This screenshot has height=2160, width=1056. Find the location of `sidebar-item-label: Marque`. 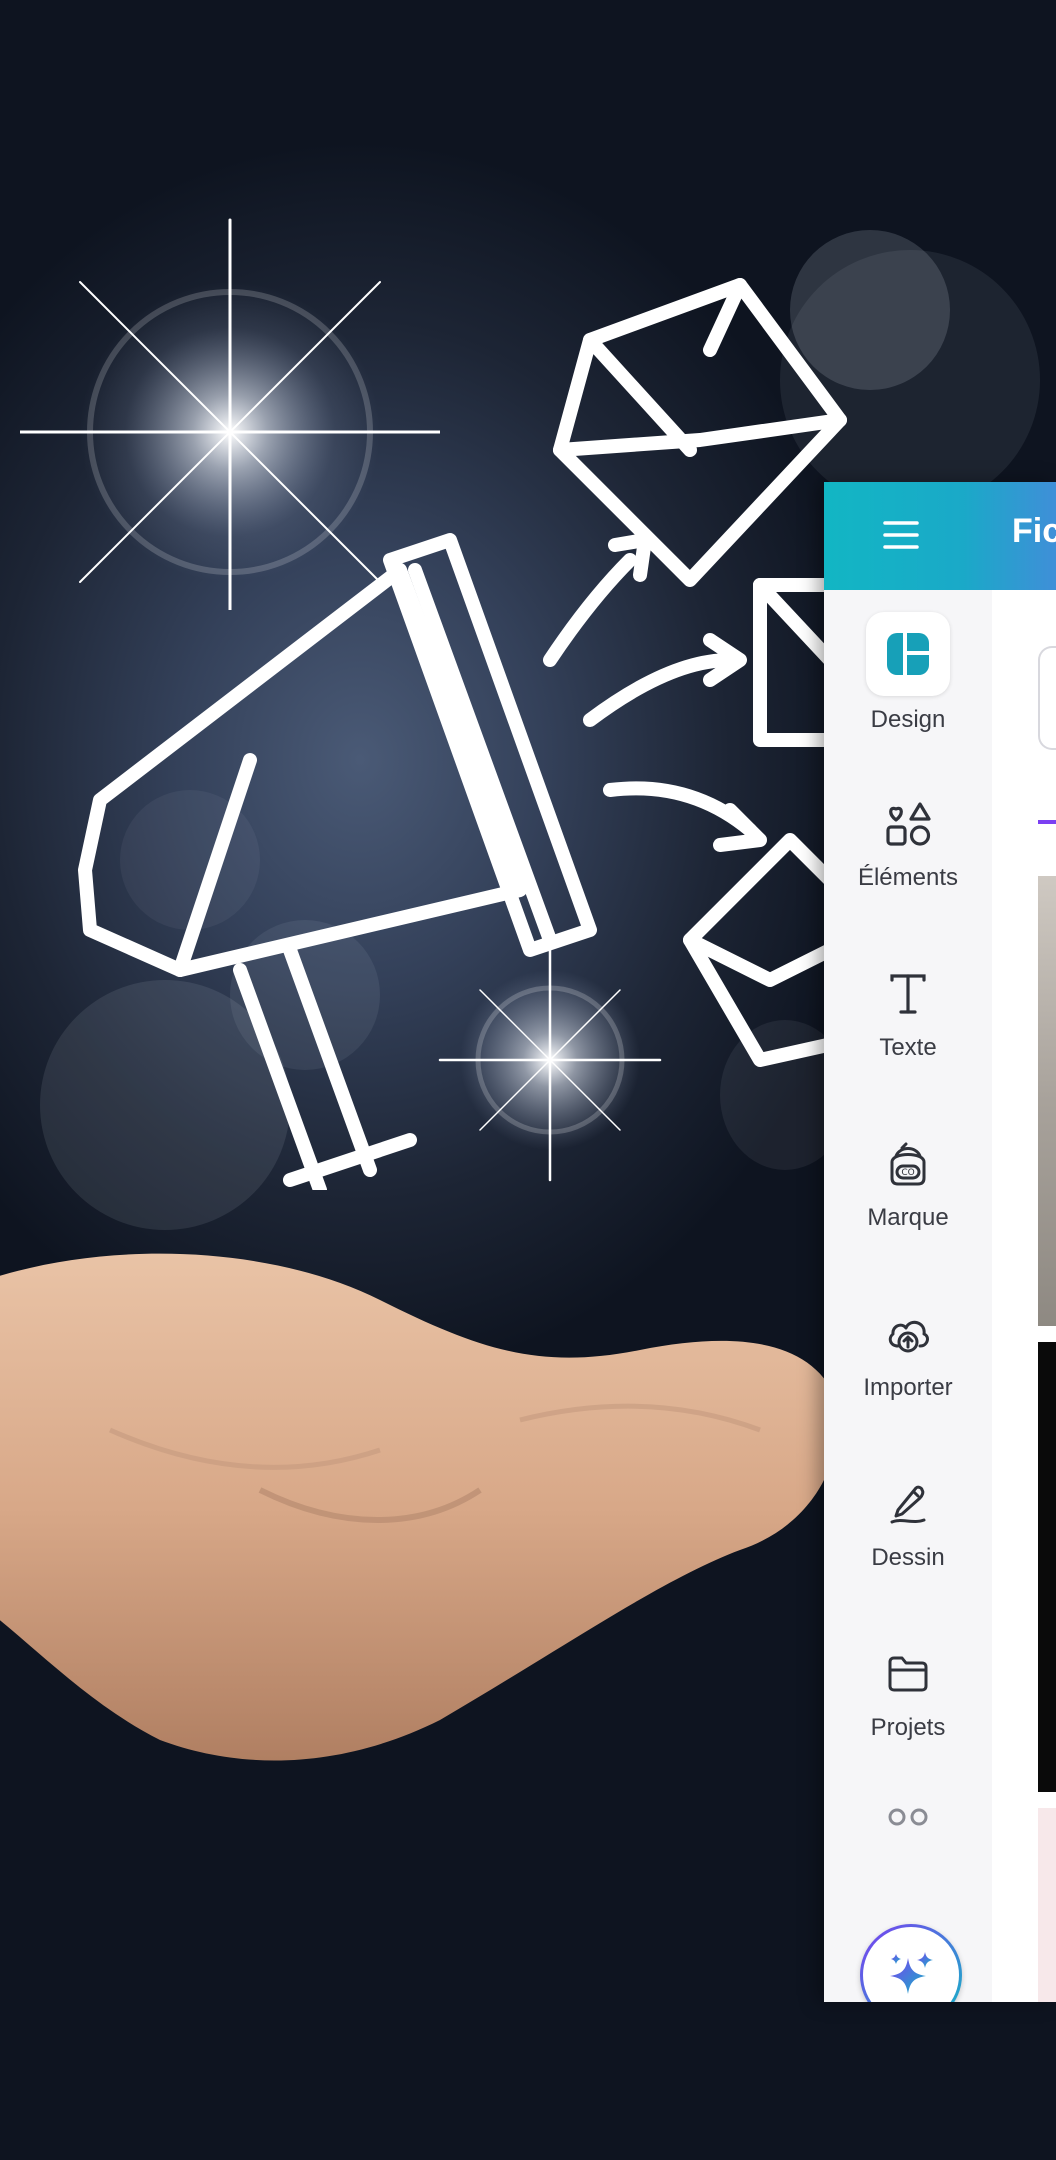

sidebar-item-label: Marque is located at coordinates (908, 1217).